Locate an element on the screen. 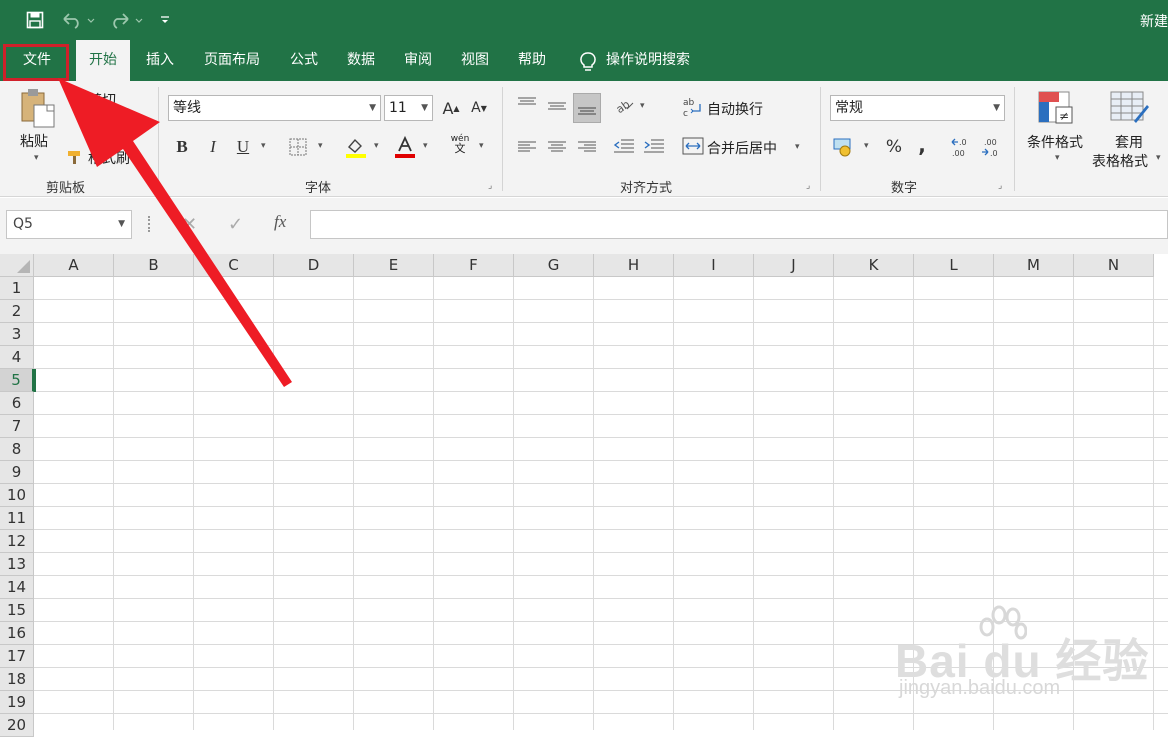  tab-insert: 插入 is located at coordinates (160, 60).